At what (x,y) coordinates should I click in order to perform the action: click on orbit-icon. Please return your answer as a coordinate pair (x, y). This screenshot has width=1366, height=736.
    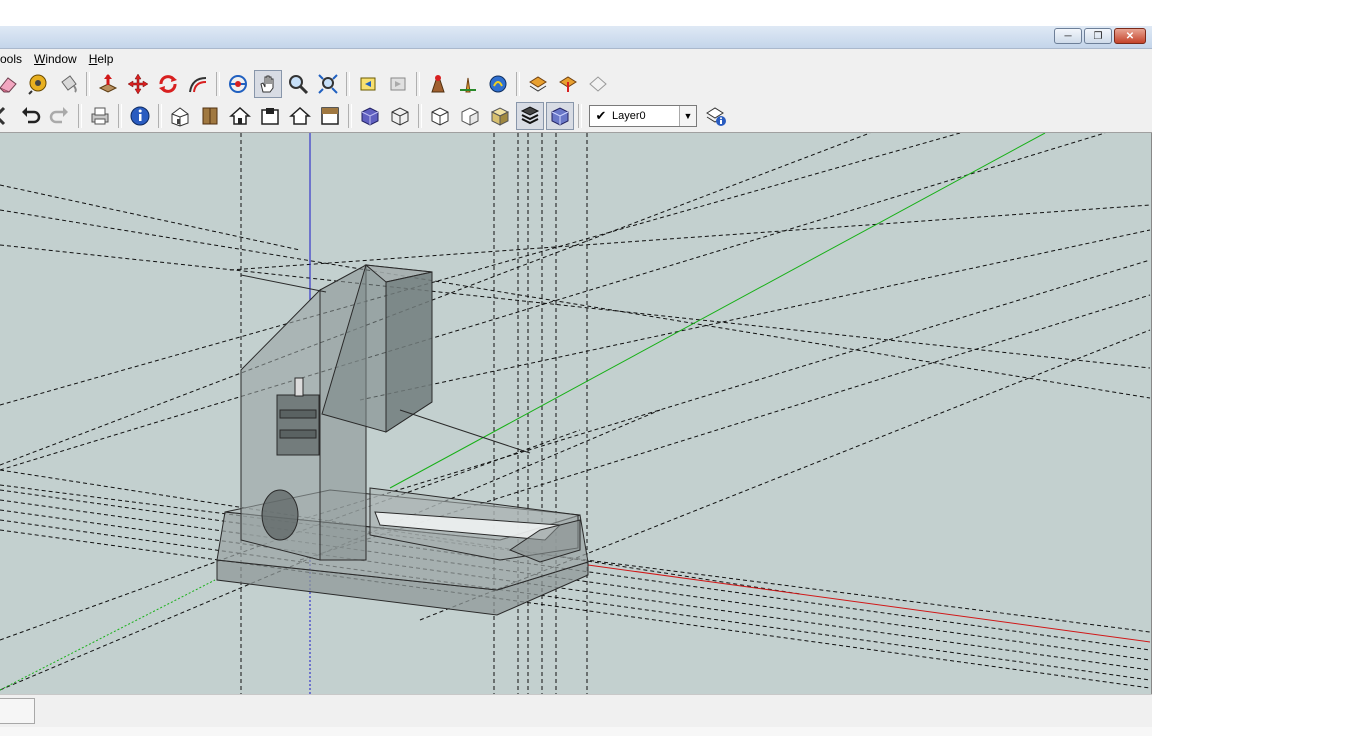
    Looking at the image, I should click on (238, 84).